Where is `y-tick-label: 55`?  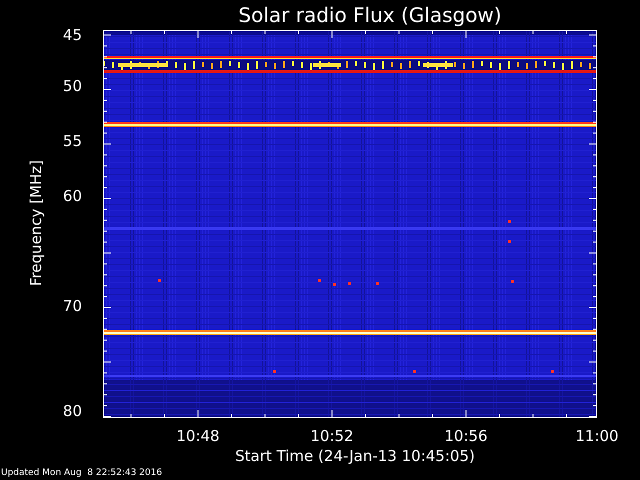 y-tick-label: 55 is located at coordinates (72, 141).